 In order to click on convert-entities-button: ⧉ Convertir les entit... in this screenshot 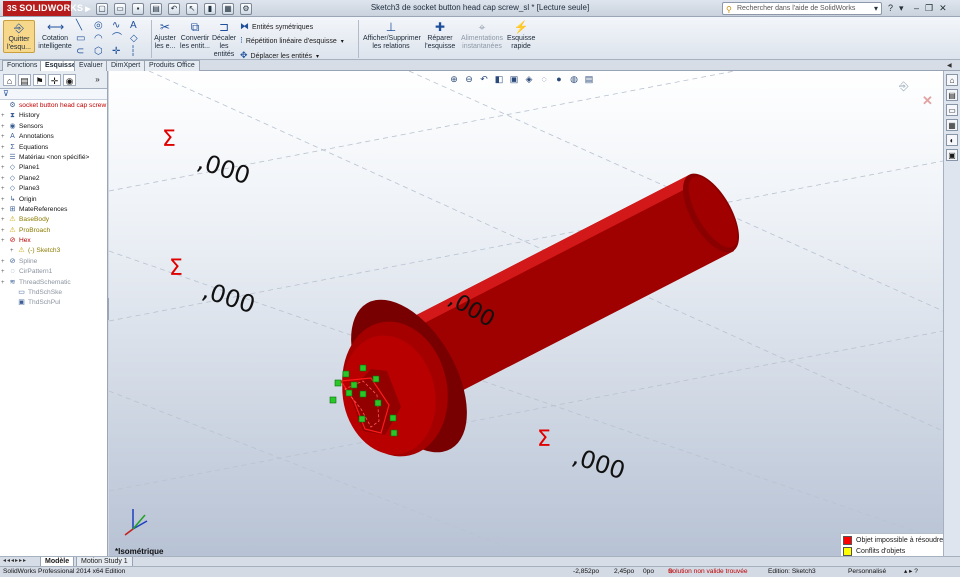, I will do `click(195, 35)`.